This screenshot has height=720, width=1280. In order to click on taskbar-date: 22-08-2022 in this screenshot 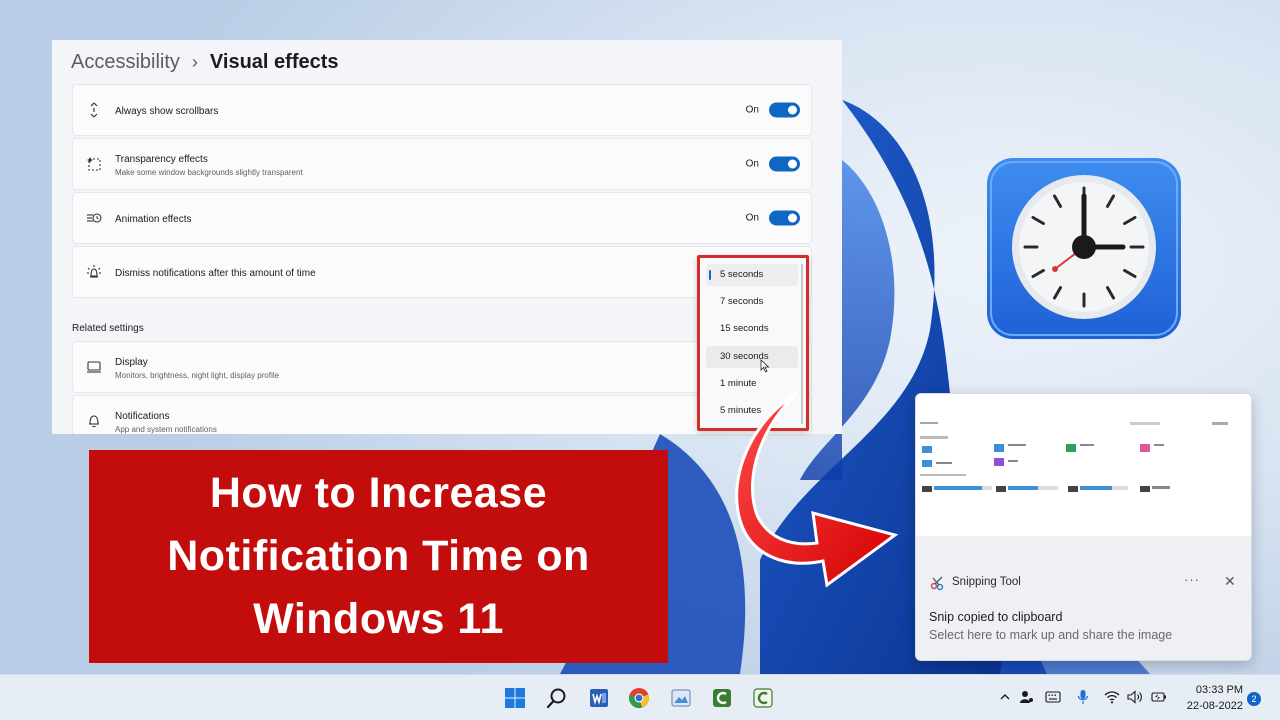, I will do `click(1211, 706)`.